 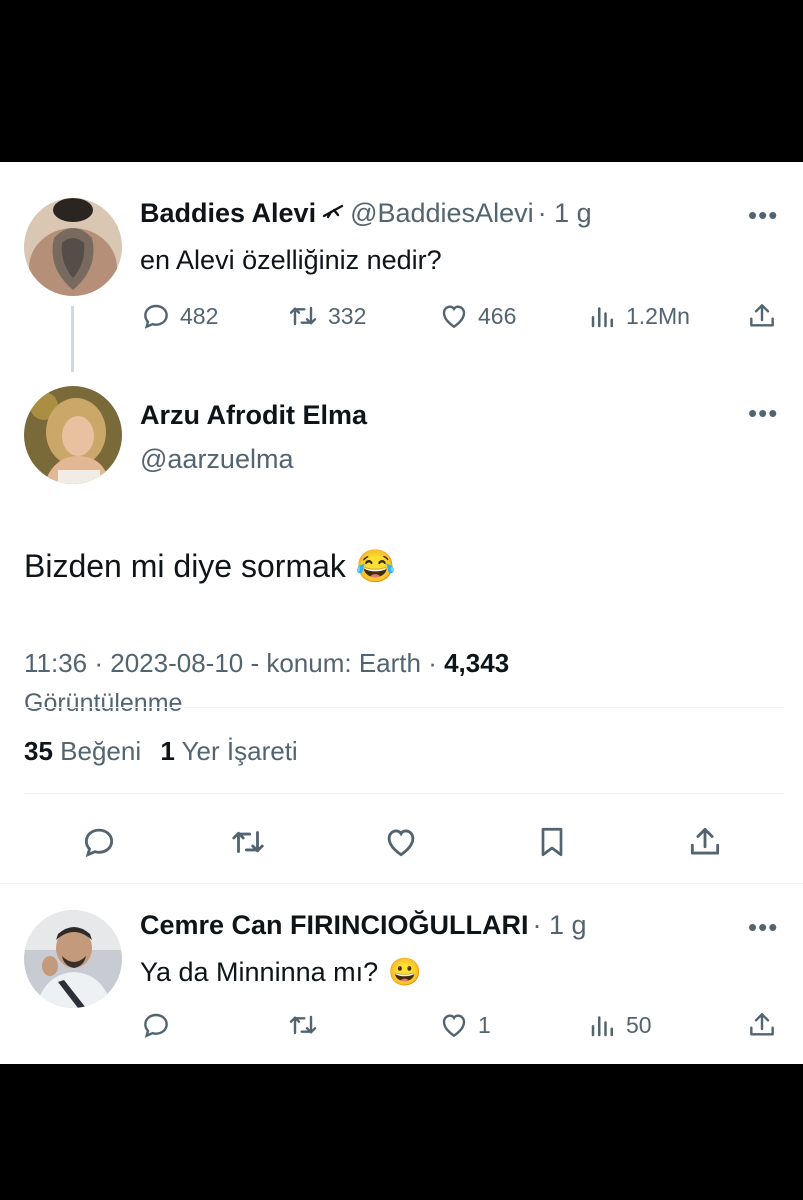 What do you see at coordinates (405, 972) in the screenshot?
I see `grinning-emoji: 😀` at bounding box center [405, 972].